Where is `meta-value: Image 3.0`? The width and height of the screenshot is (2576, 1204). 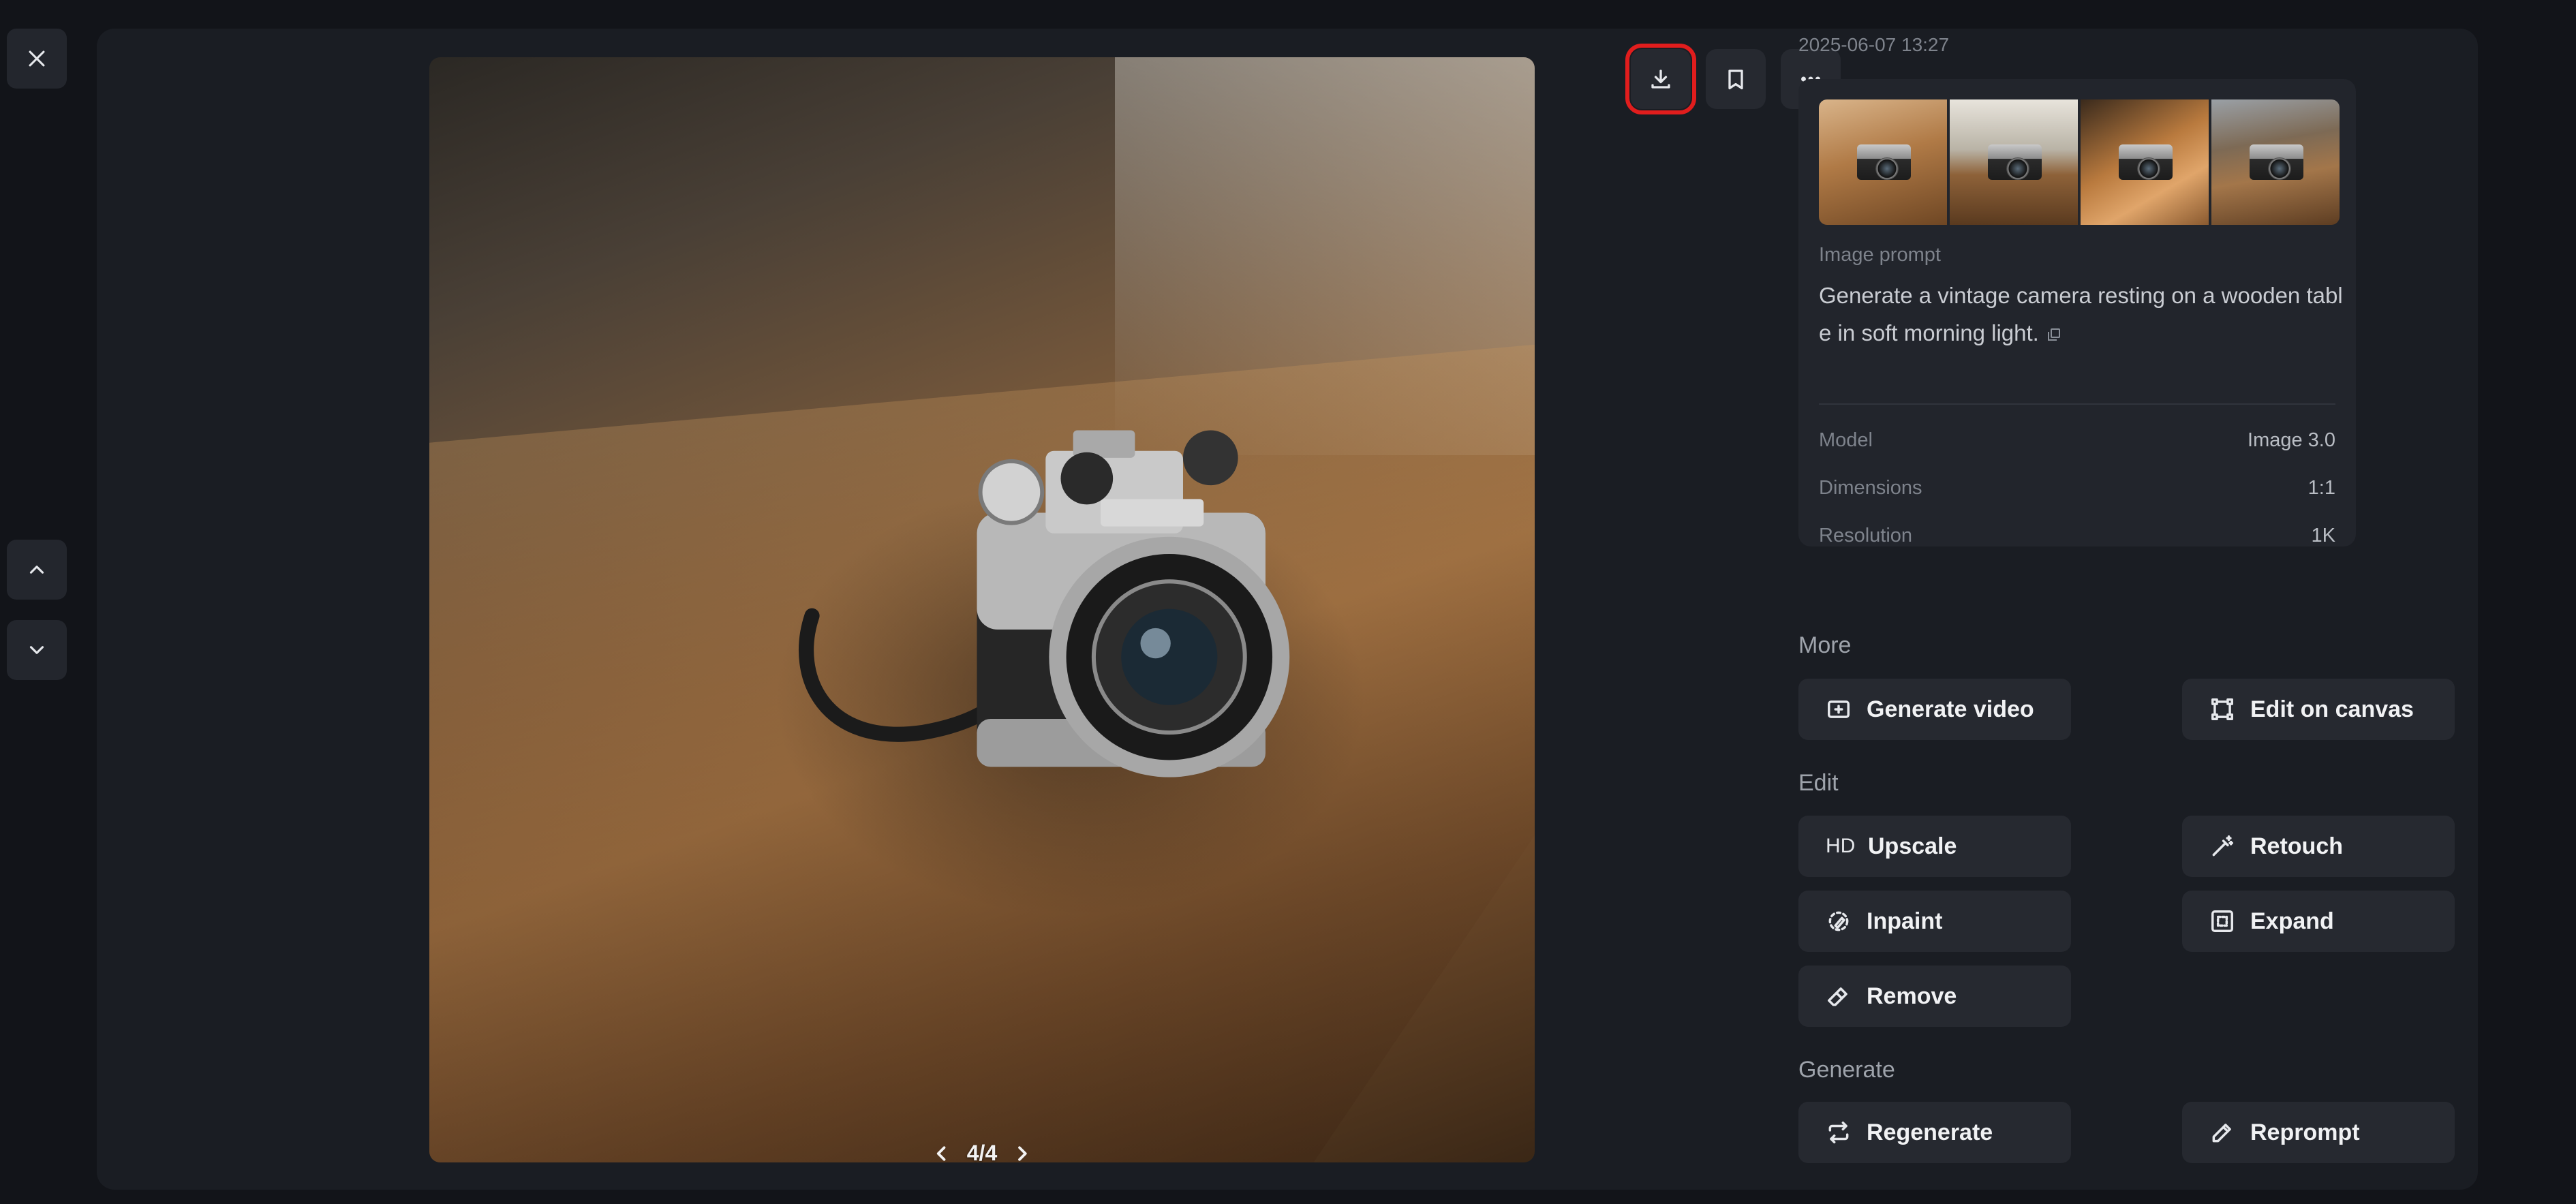 meta-value: Image 3.0 is located at coordinates (2291, 440).